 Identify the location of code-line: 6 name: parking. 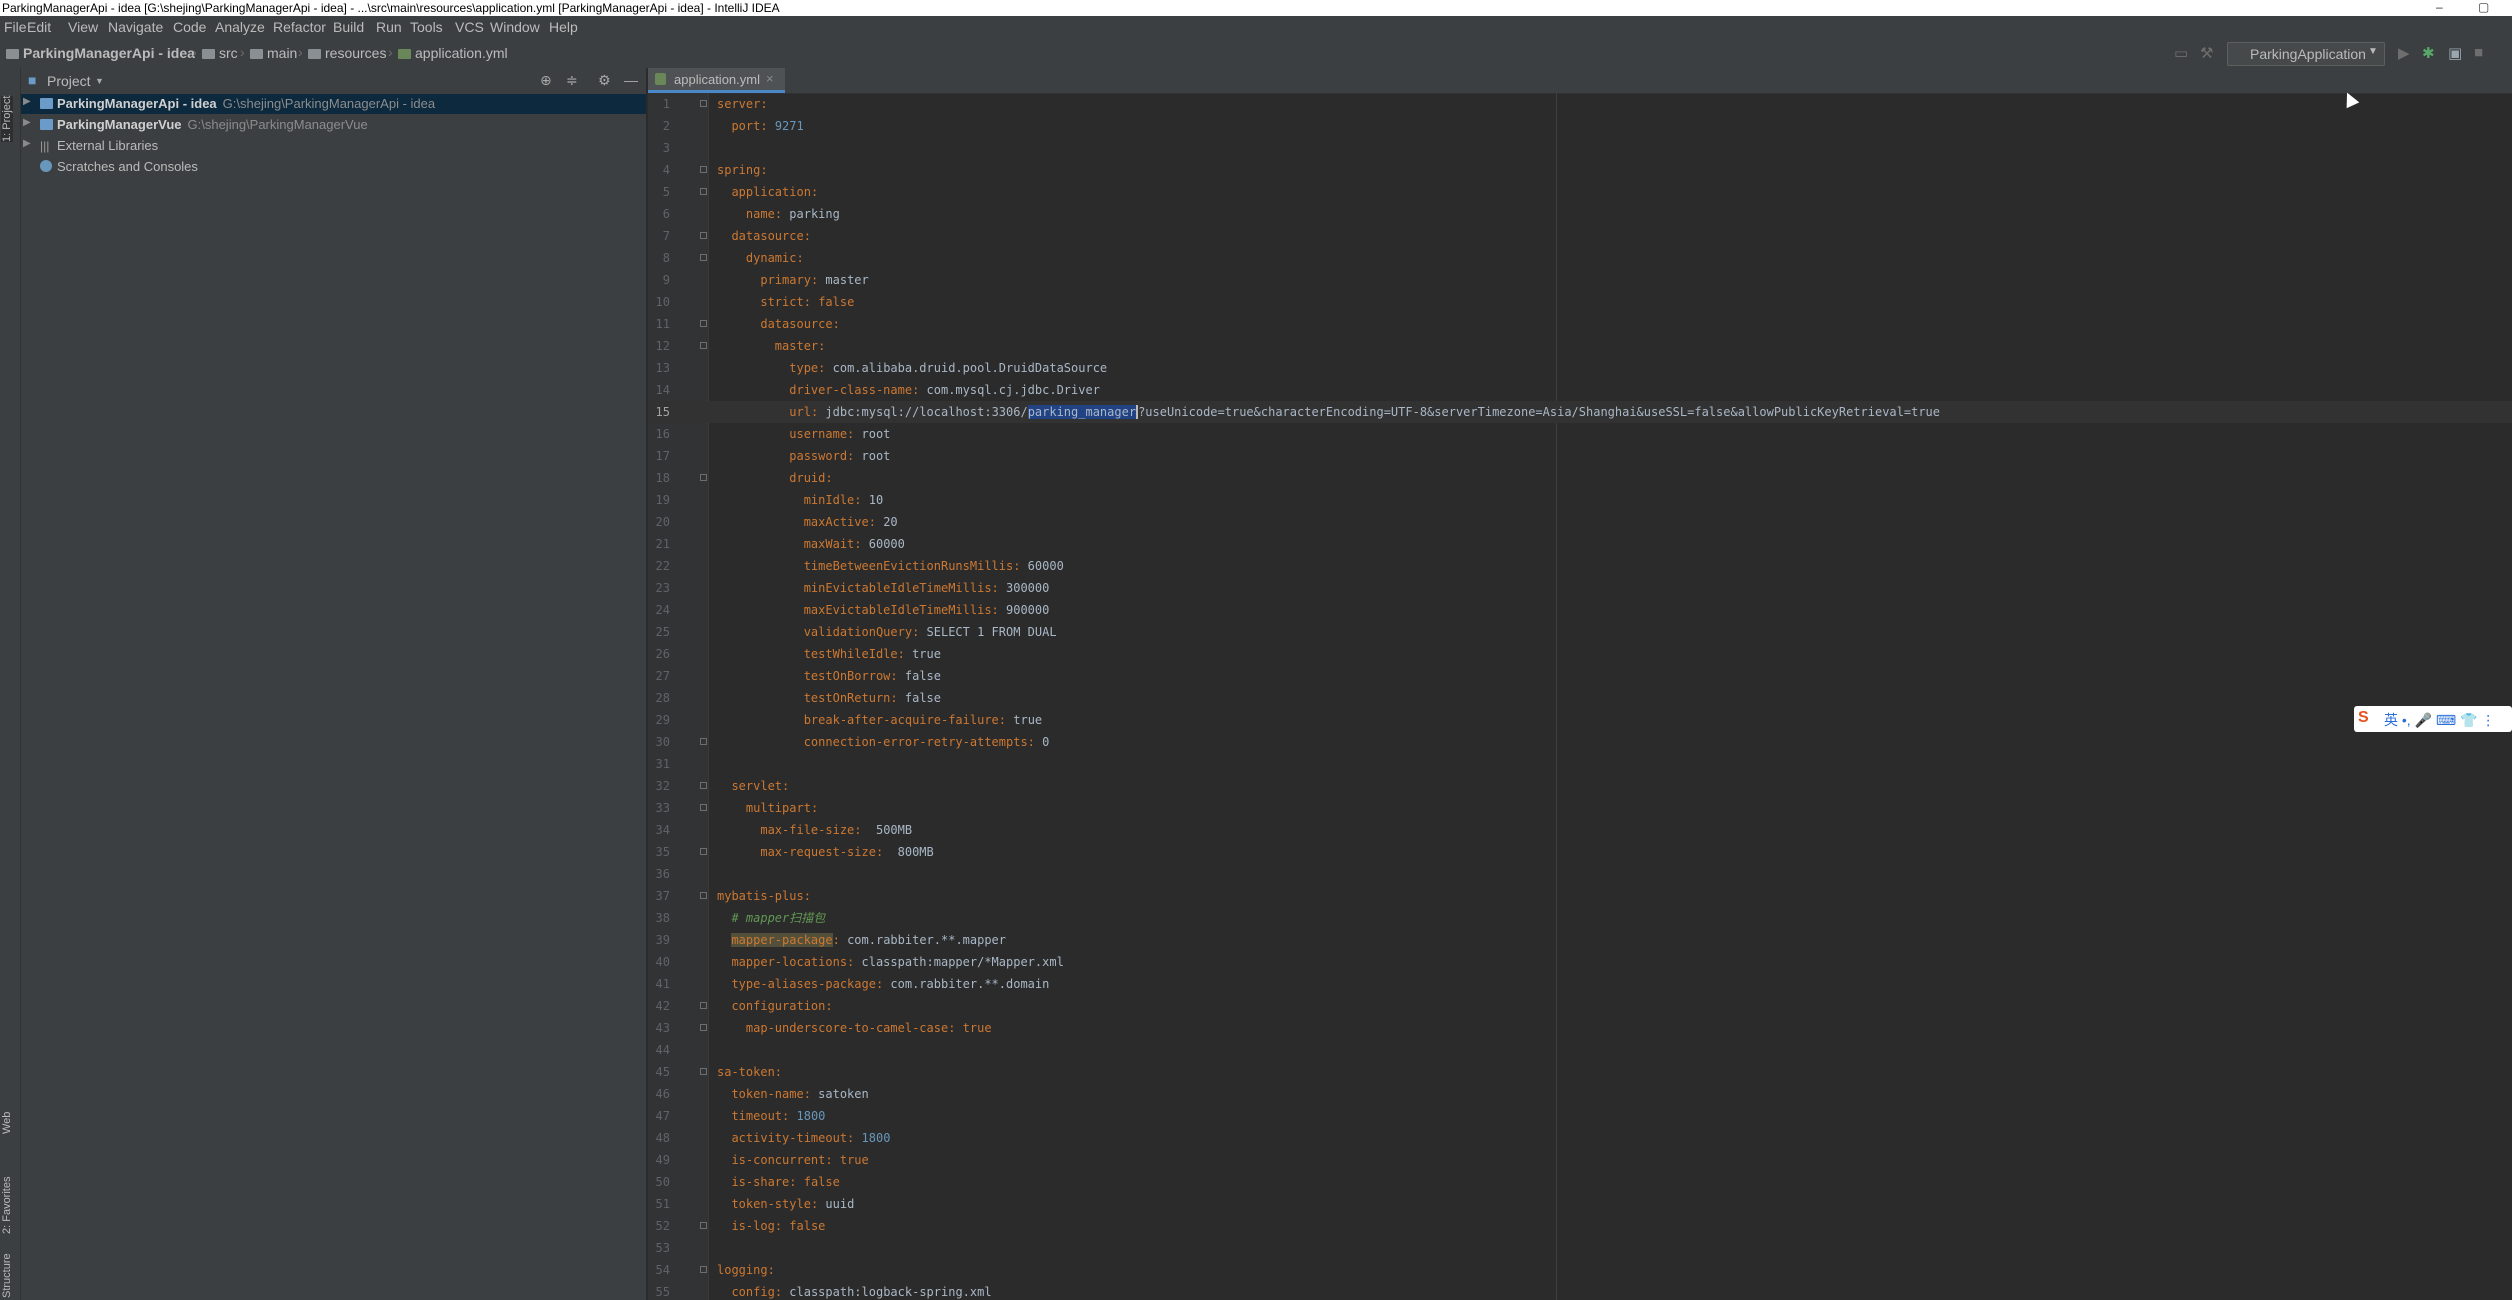
(1580, 214).